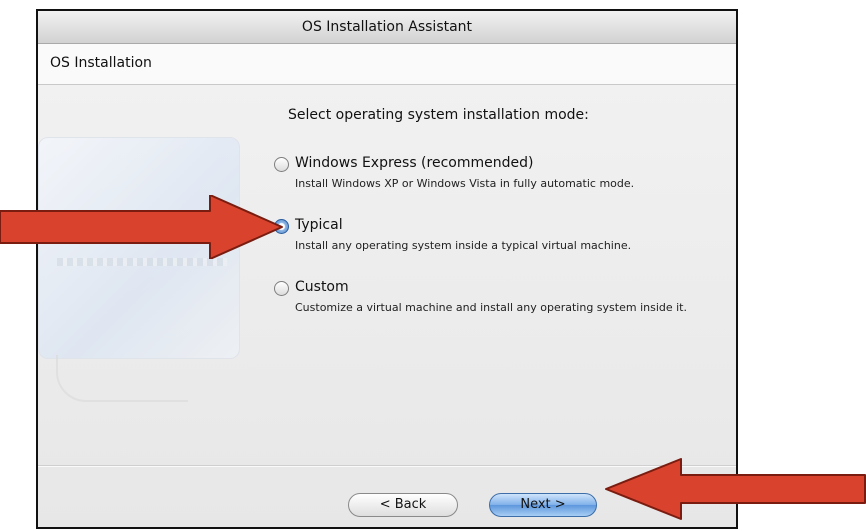  I want to click on arrow-to-next-icon, so click(735, 489).